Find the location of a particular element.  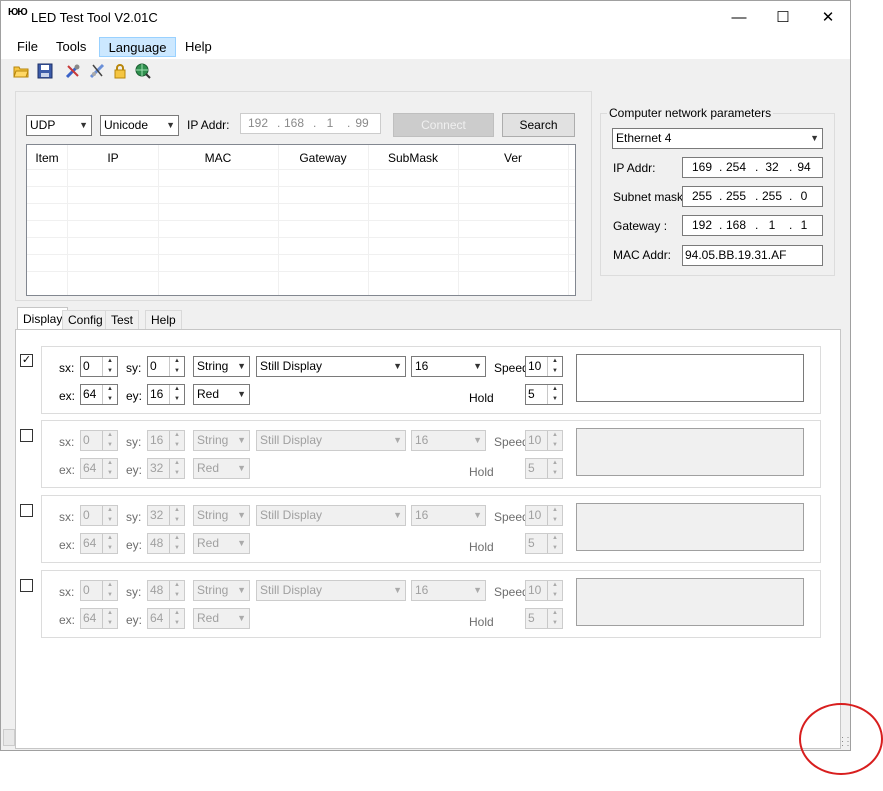

tools-icon is located at coordinates (73, 71).